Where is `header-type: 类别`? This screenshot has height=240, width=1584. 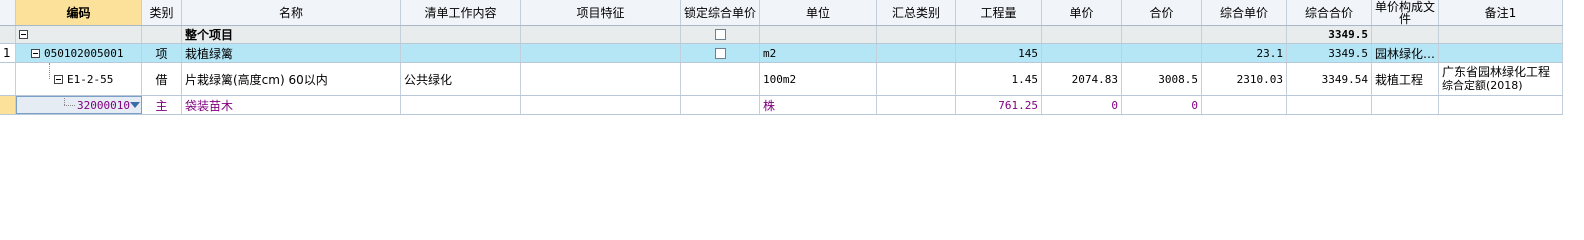 header-type: 类别 is located at coordinates (162, 12).